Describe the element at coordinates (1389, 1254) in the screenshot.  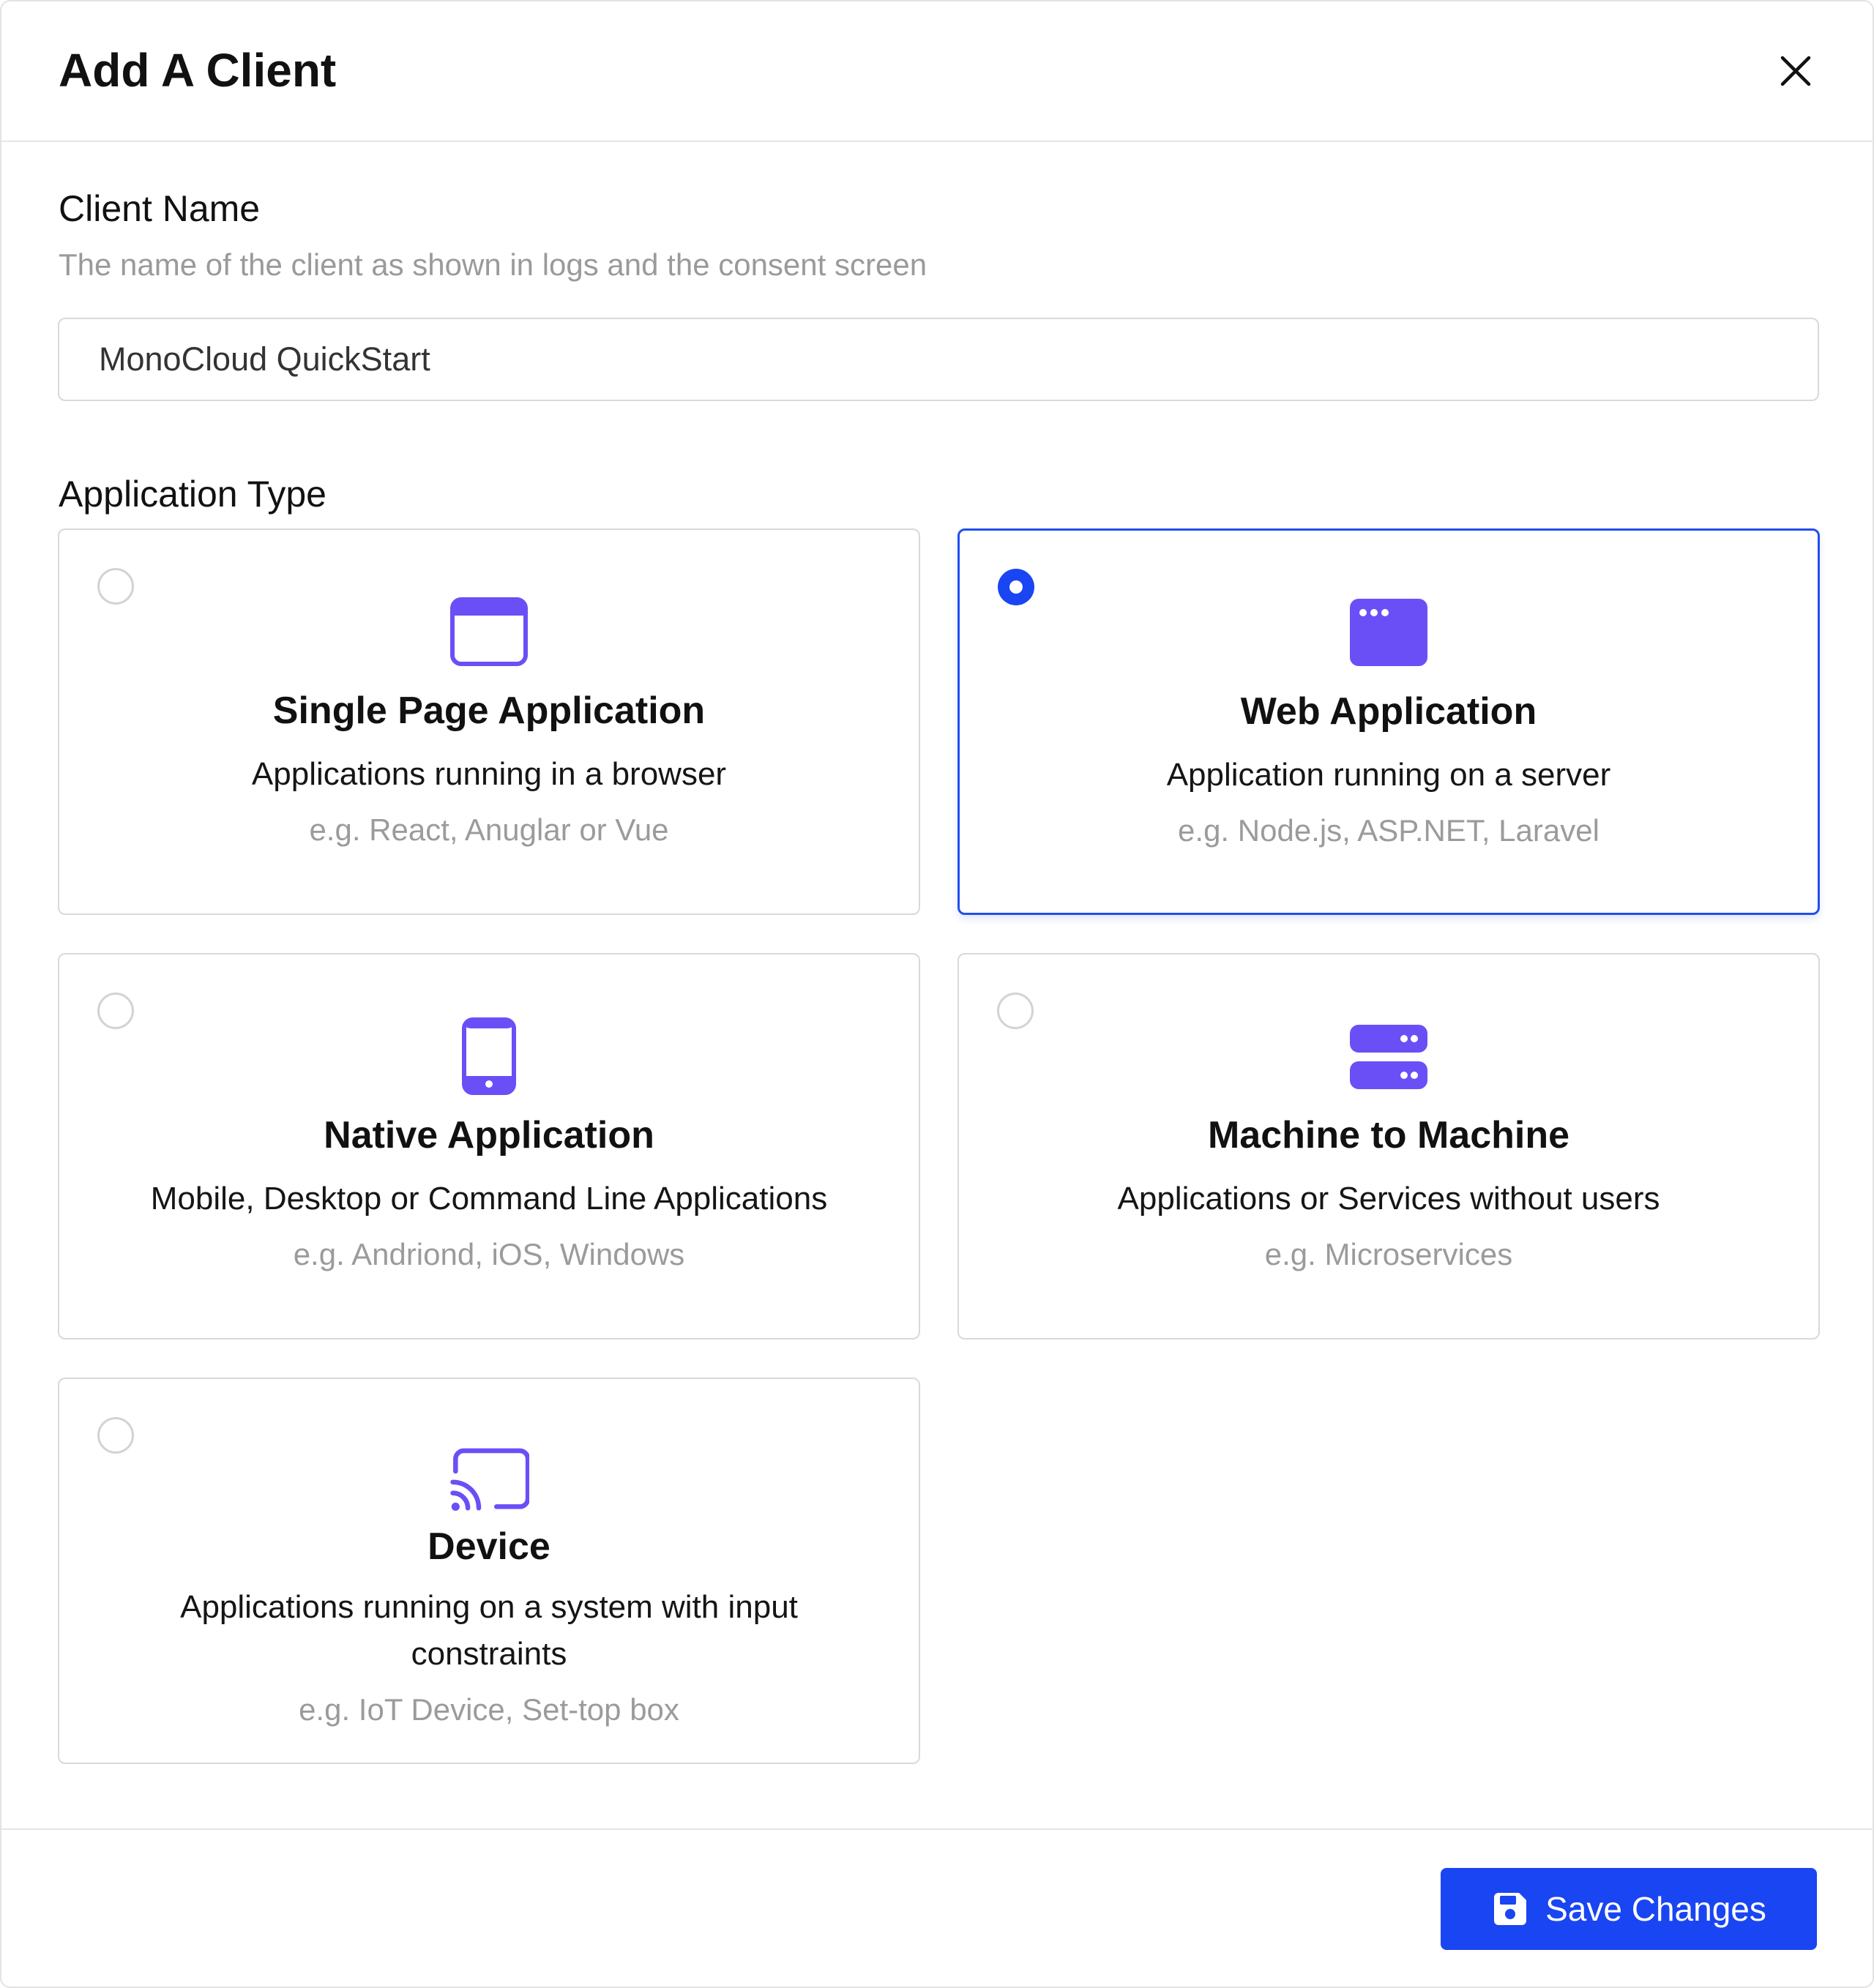
I see `card-example: e.g. Microservices` at that location.